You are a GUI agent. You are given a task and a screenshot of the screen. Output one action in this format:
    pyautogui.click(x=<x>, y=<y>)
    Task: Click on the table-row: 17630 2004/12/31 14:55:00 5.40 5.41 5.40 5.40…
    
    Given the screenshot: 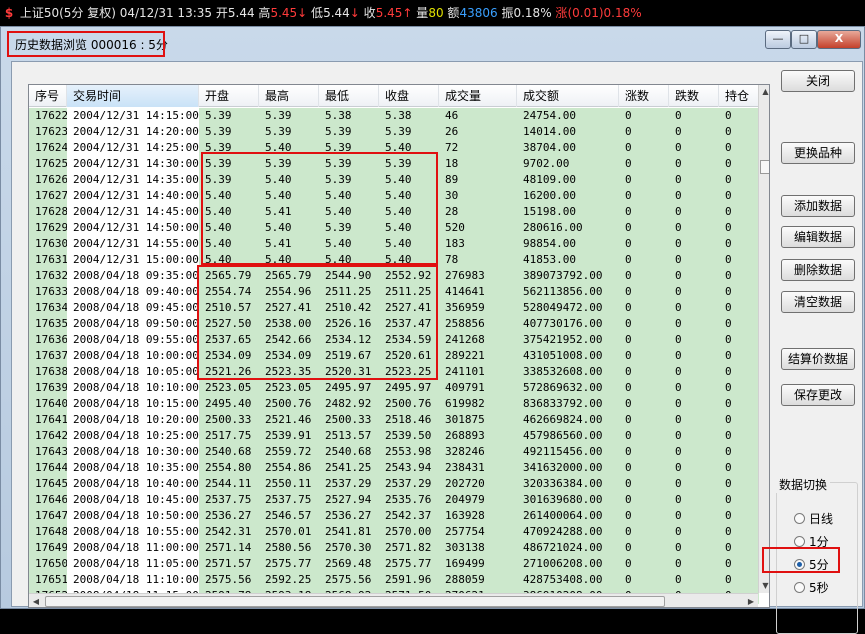 What is the action you would take?
    pyautogui.click(x=394, y=244)
    